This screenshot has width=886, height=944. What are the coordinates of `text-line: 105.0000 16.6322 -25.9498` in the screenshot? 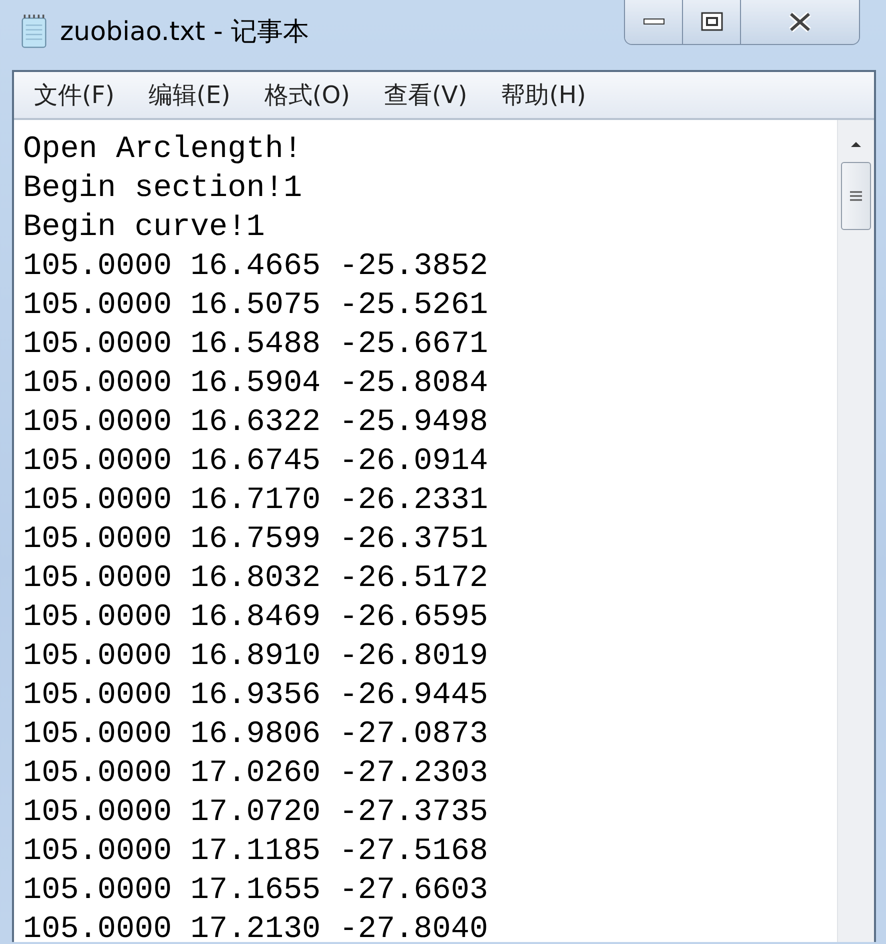 It's located at (256, 423).